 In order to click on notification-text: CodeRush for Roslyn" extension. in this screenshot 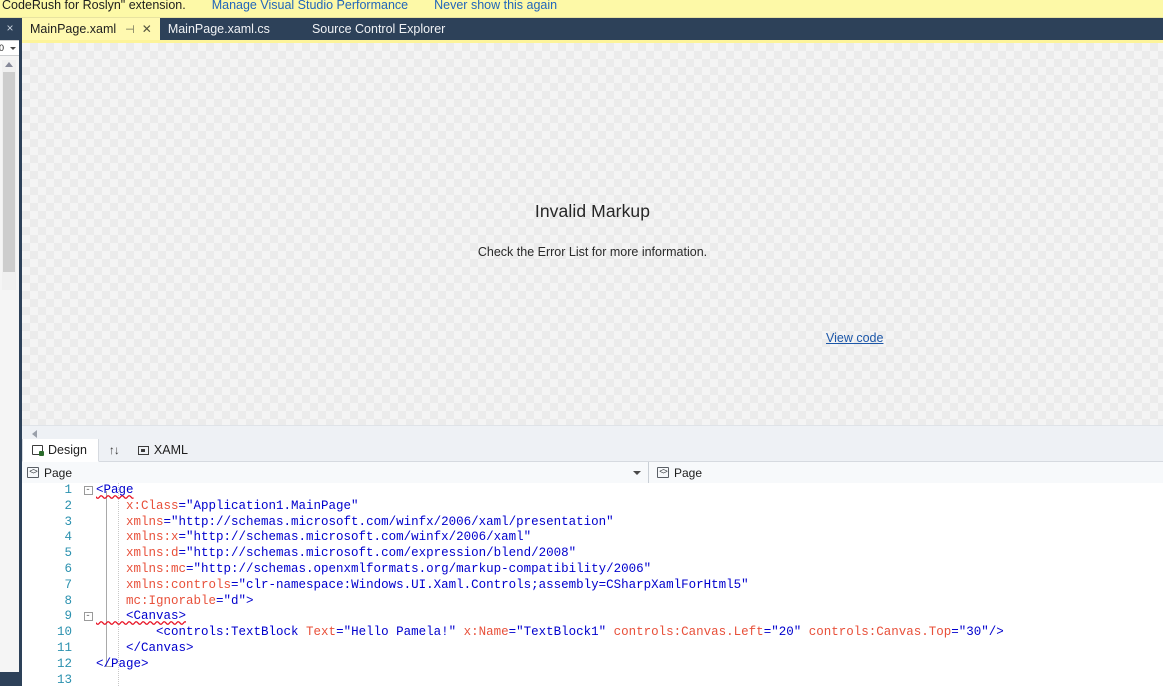, I will do `click(94, 6)`.